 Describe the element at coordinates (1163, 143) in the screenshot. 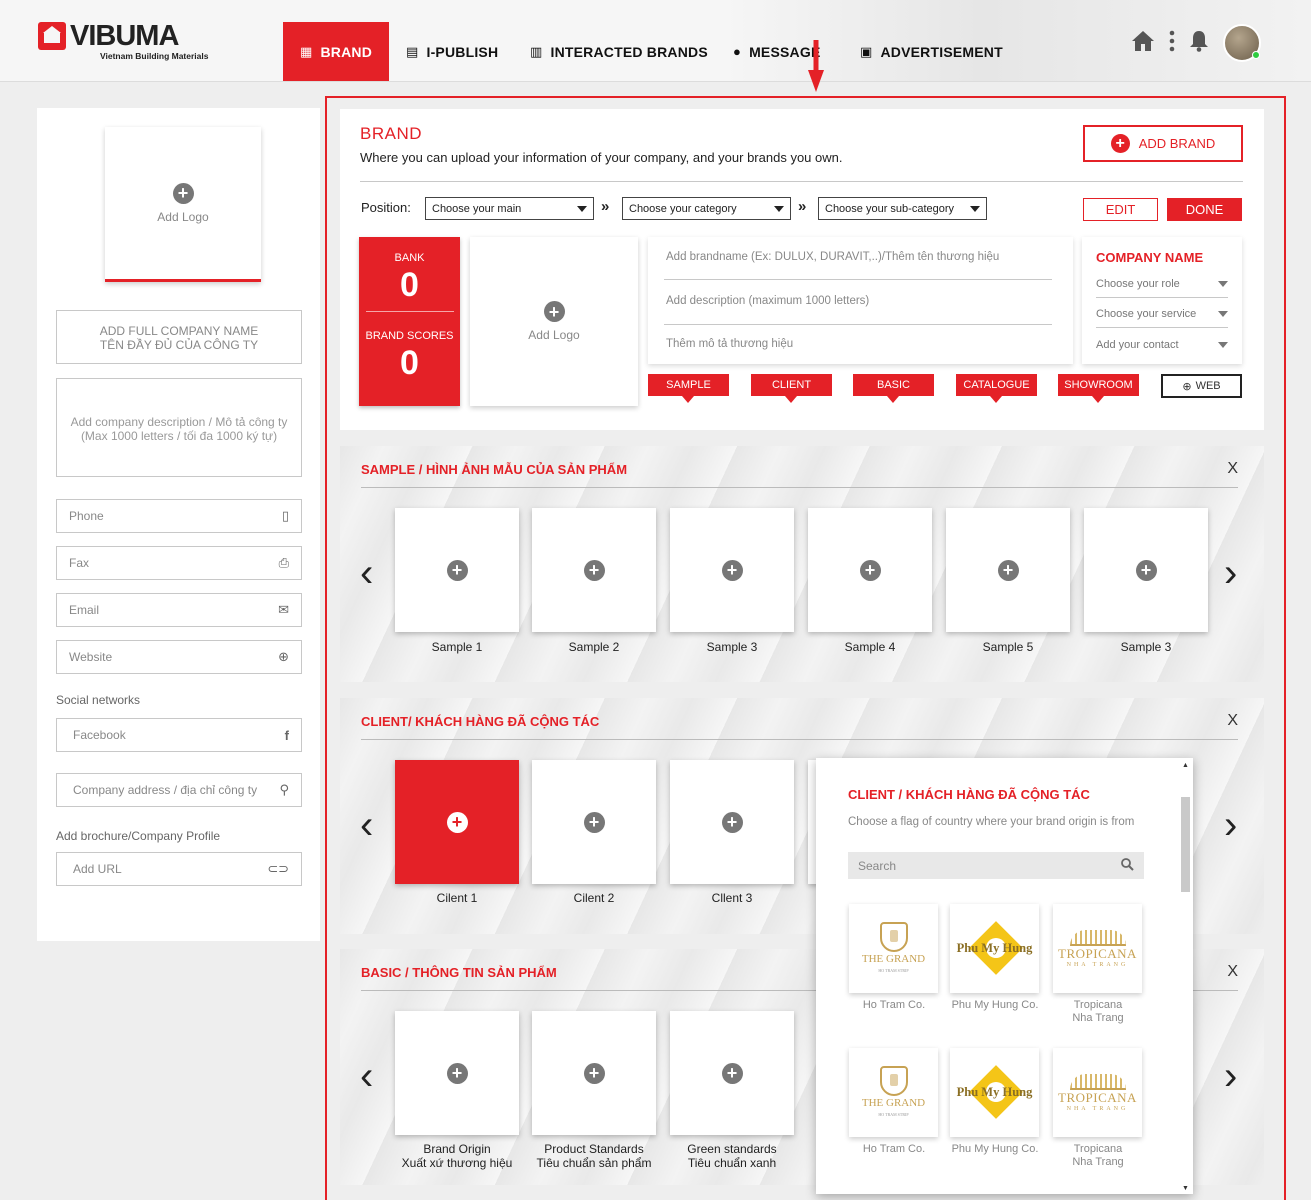

I see `add-brand-button: + ADD BRAND` at that location.